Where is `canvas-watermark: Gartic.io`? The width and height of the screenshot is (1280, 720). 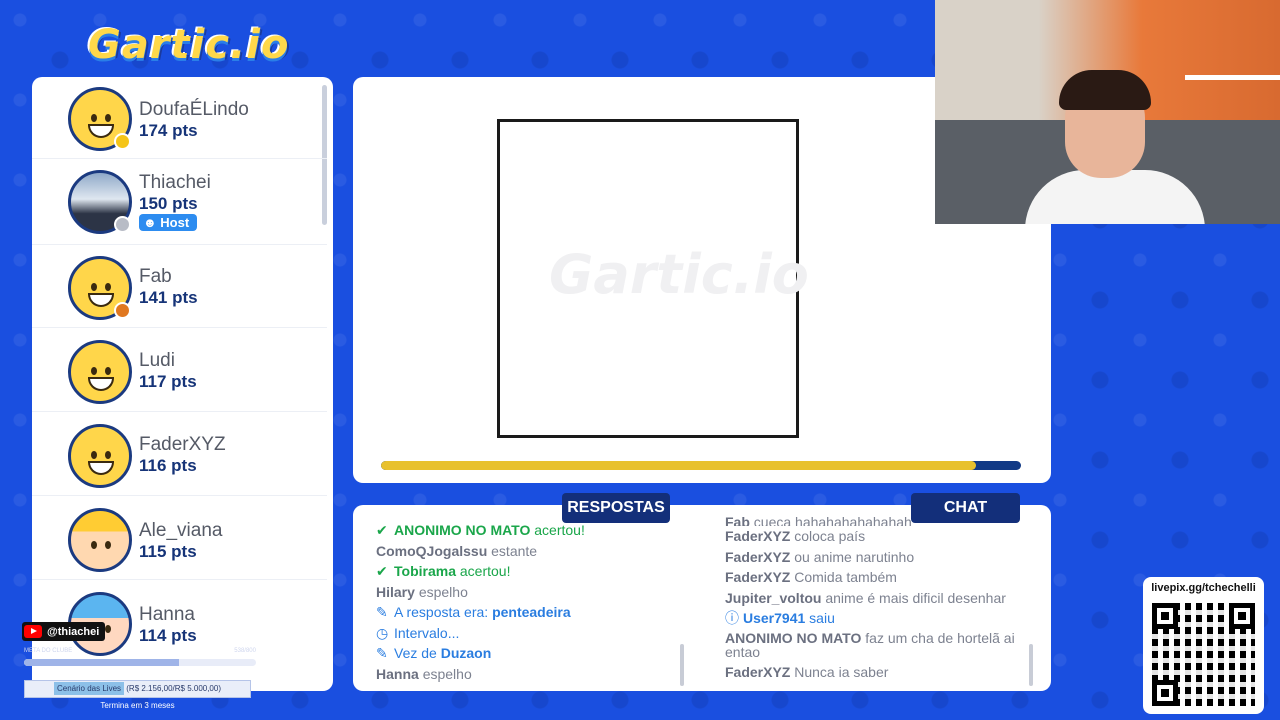 canvas-watermark: Gartic.io is located at coordinates (679, 274).